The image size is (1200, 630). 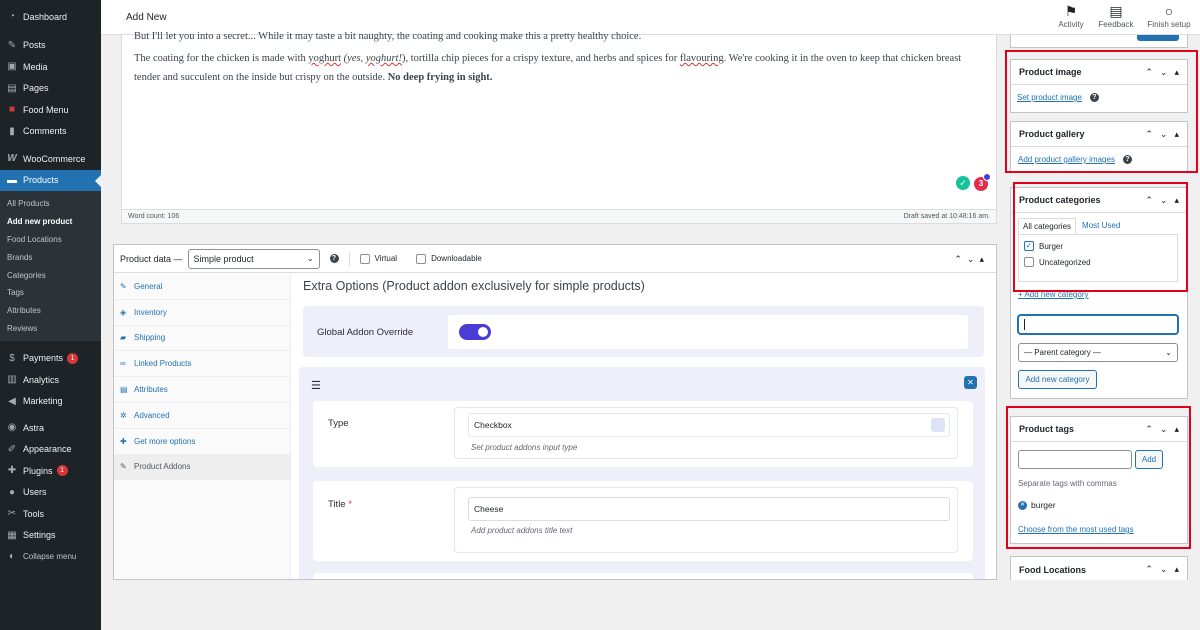 I want to click on submenu-attributes: Attributes, so click(x=50, y=311).